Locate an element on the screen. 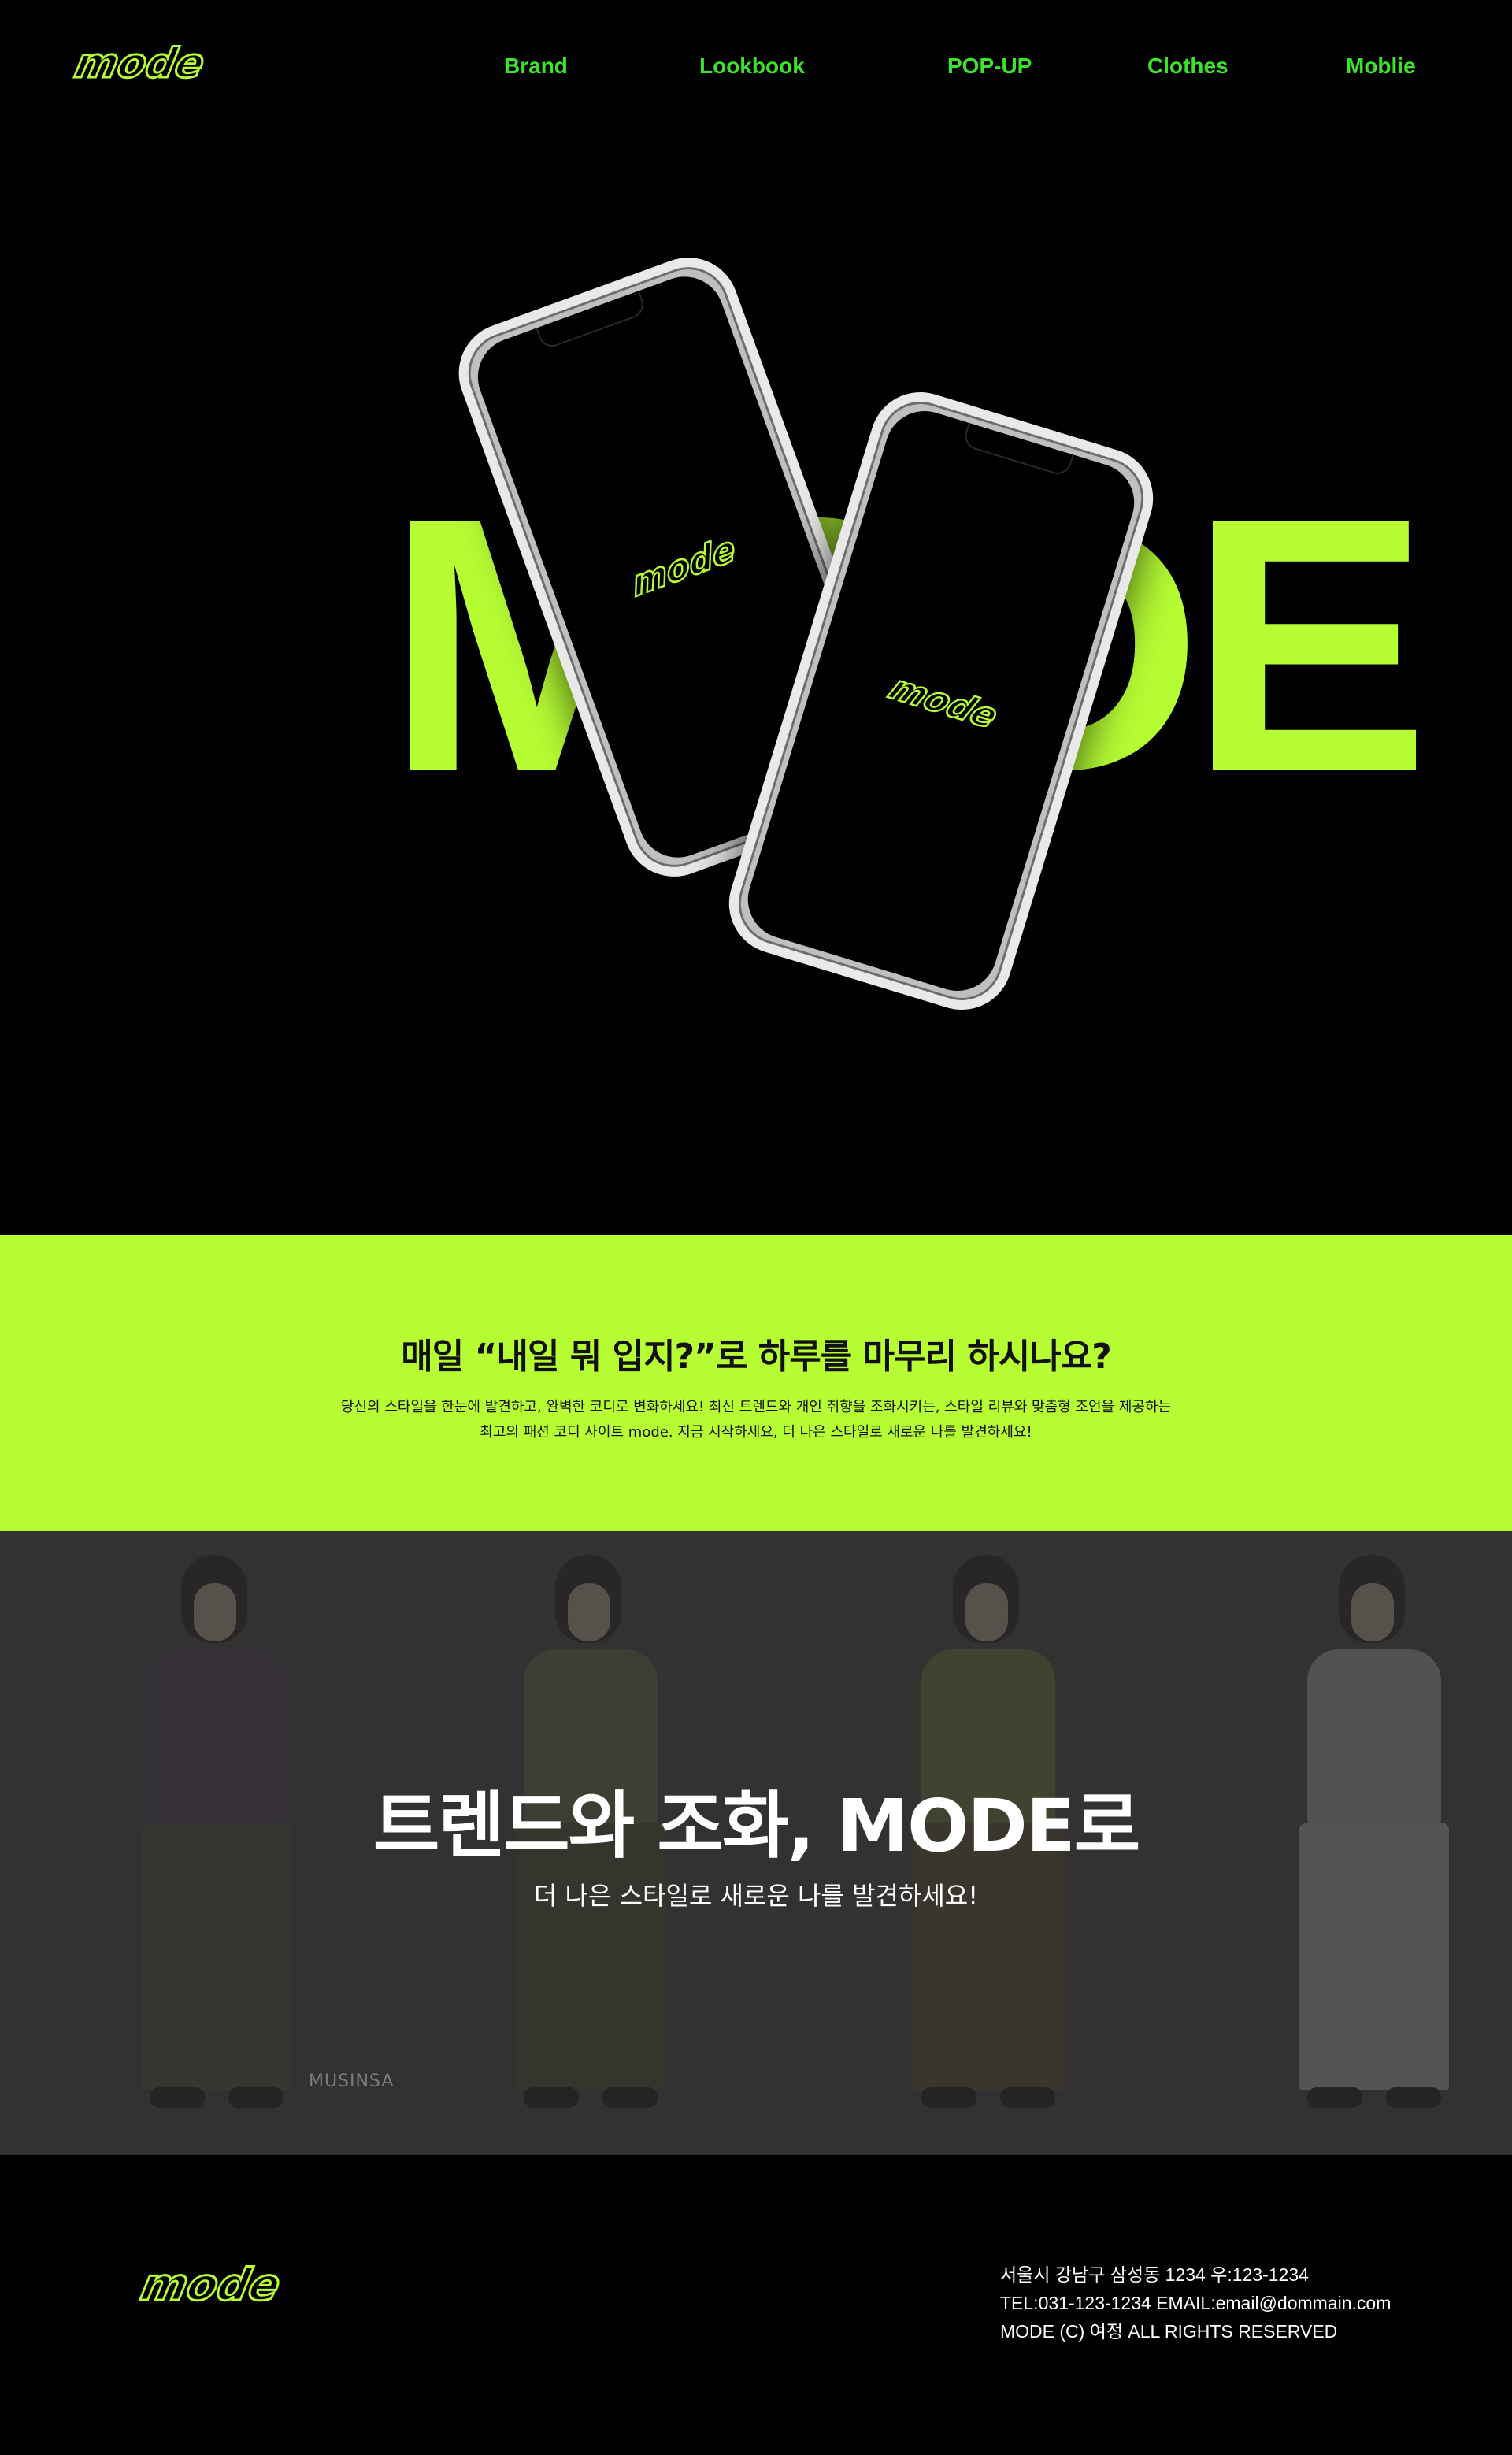  main-nav: Brand Lookbook POP-UP Clothes Moblie is located at coordinates (756, 70).